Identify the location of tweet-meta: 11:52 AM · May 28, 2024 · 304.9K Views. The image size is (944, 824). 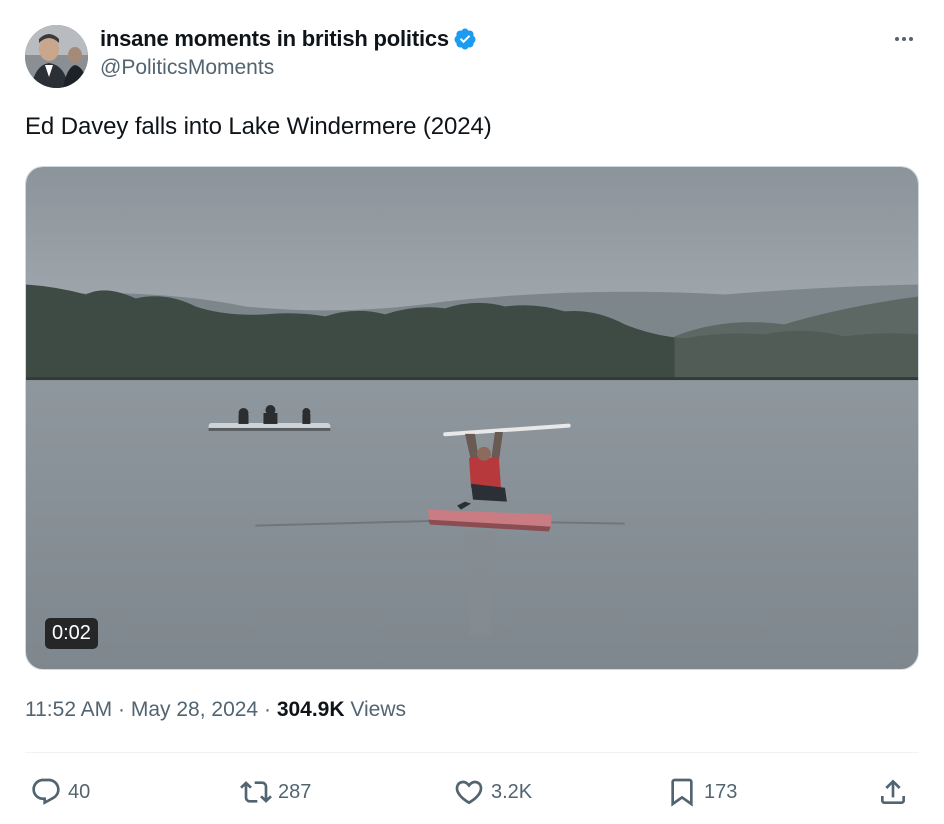
(215, 710).